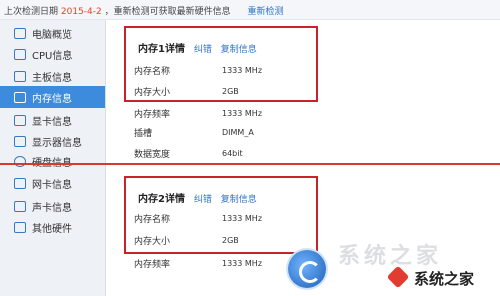 Image resolution: width=500 pixels, height=296 pixels. I want to click on memory1-slot-value: DIMM_A, so click(238, 132).